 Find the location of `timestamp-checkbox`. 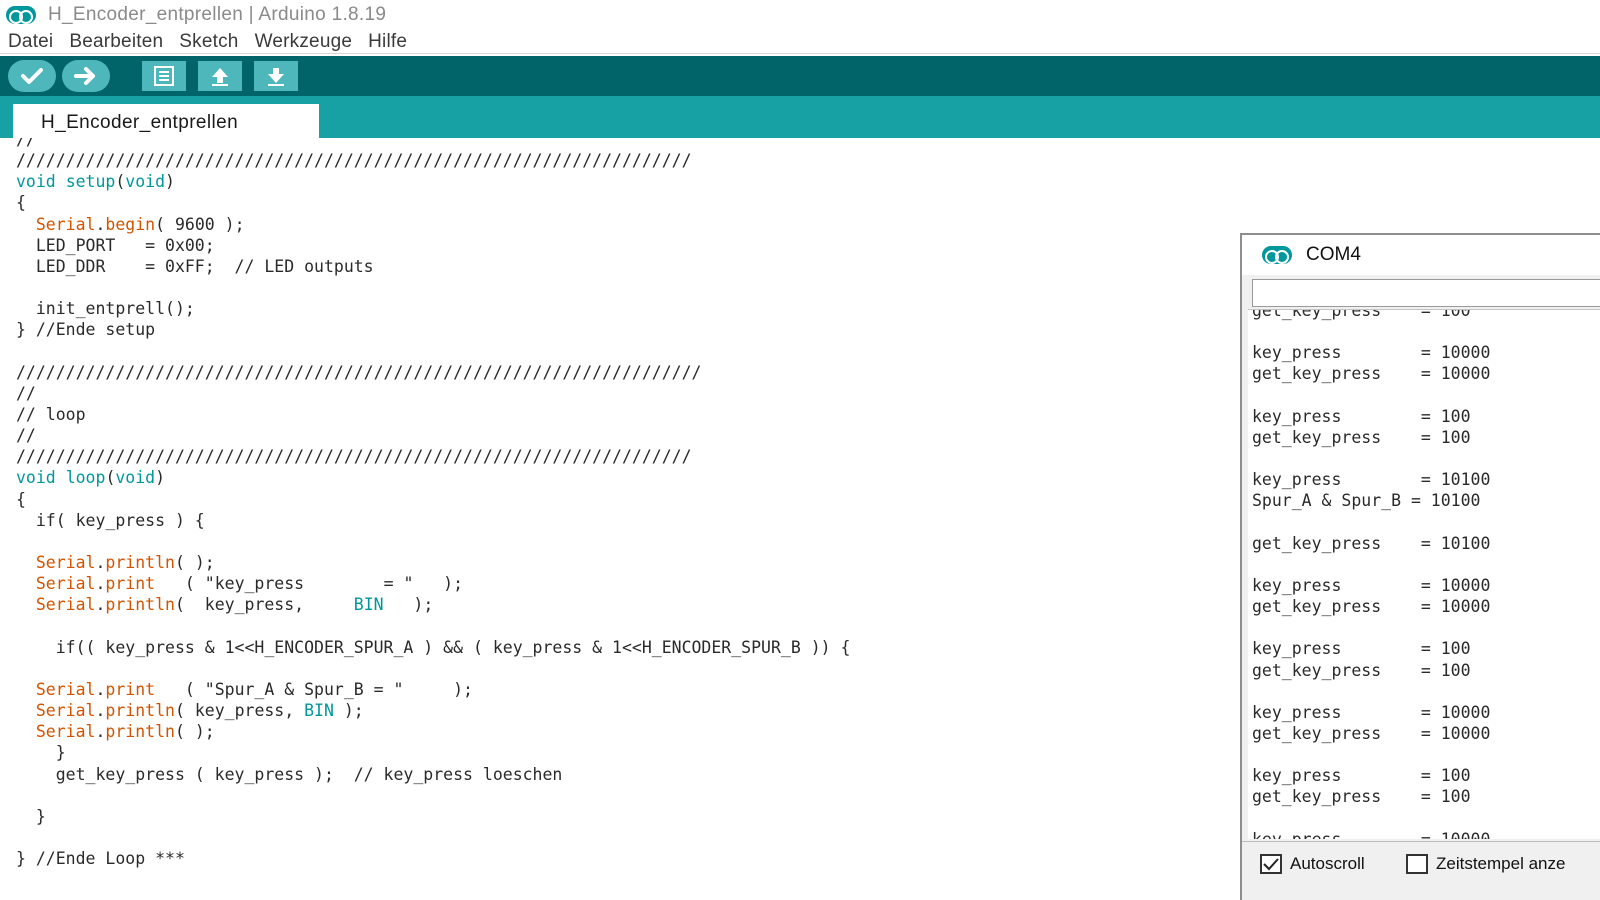

timestamp-checkbox is located at coordinates (1417, 864).